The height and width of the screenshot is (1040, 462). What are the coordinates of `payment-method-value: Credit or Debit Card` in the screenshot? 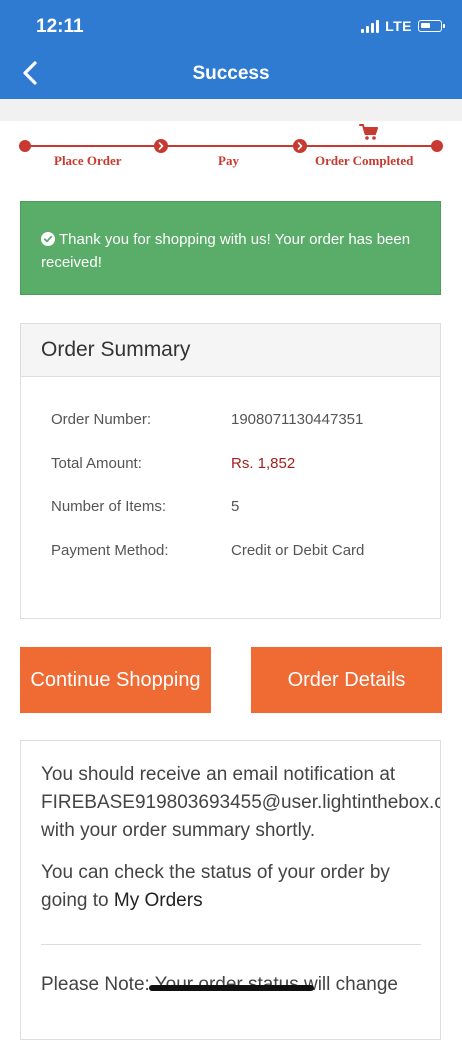 It's located at (298, 550).